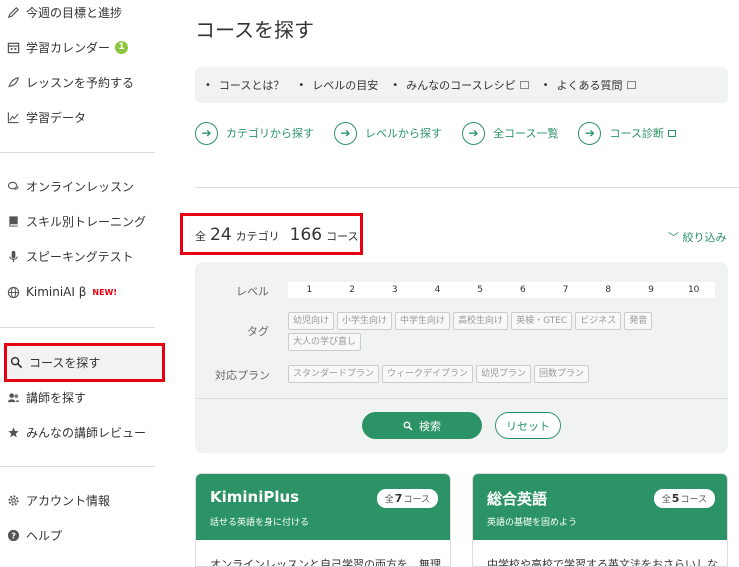  I want to click on link-faq: • よくある質問, so click(589, 85).